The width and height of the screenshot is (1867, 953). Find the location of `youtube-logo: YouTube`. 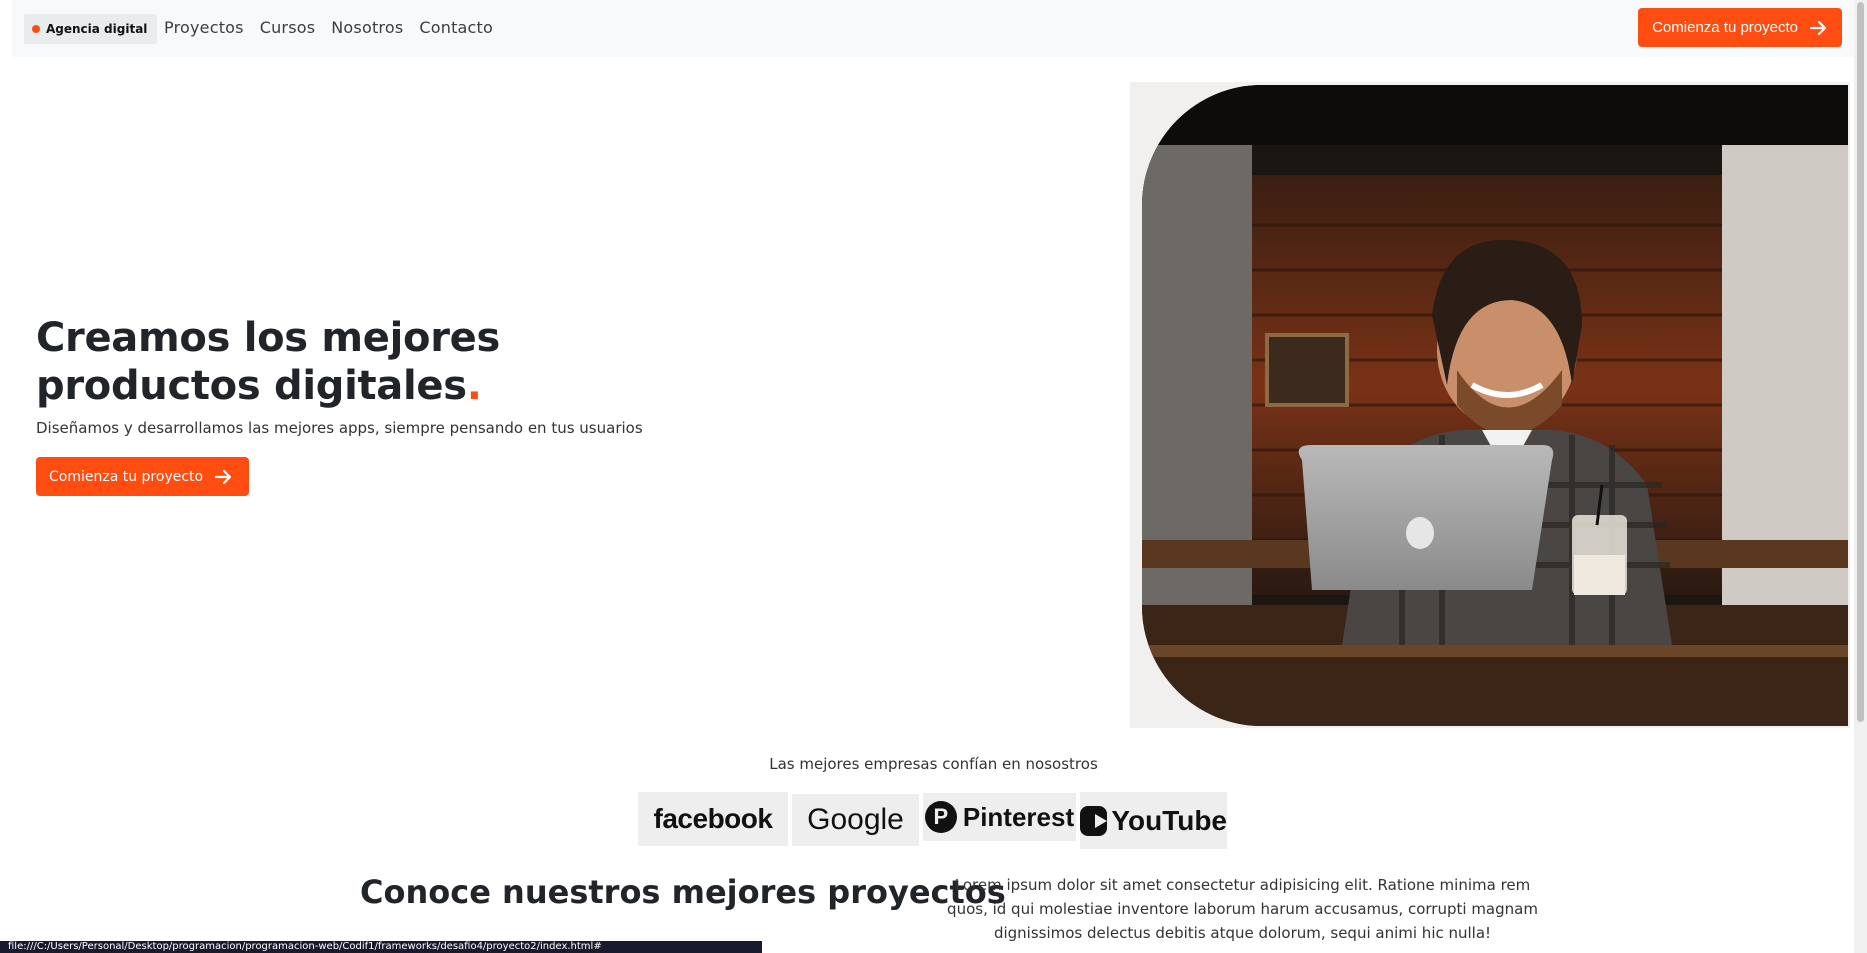

youtube-logo: YouTube is located at coordinates (1153, 820).